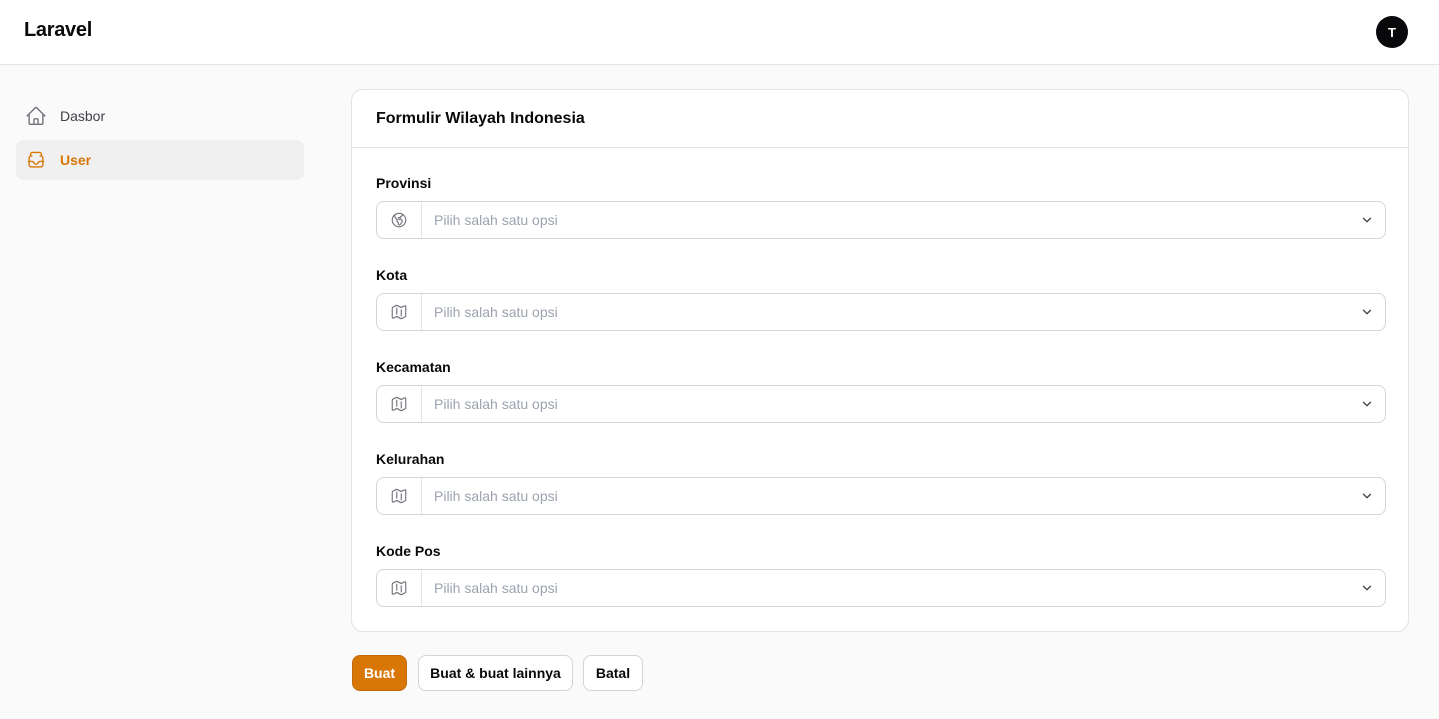 The width and height of the screenshot is (1439, 719). What do you see at coordinates (1392, 32) in the screenshot?
I see `user-avatar: T` at bounding box center [1392, 32].